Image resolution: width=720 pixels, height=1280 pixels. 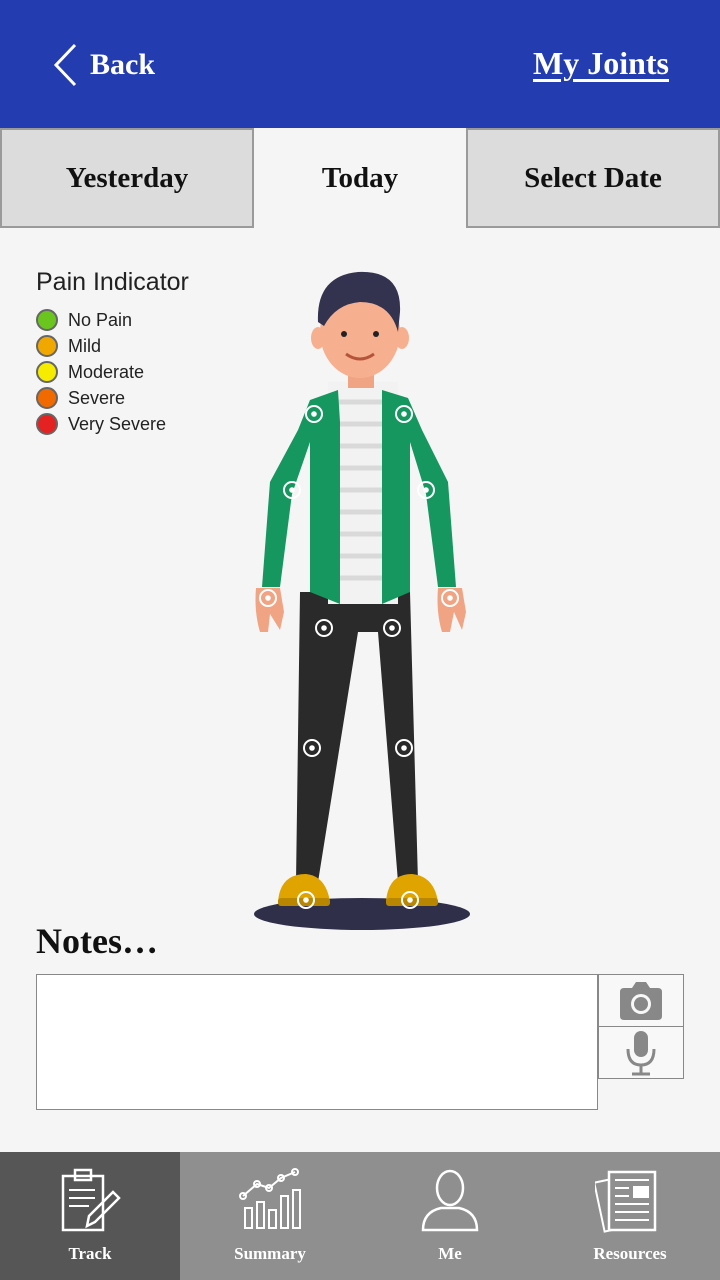 What do you see at coordinates (450, 1253) in the screenshot?
I see `nav-label: Me` at bounding box center [450, 1253].